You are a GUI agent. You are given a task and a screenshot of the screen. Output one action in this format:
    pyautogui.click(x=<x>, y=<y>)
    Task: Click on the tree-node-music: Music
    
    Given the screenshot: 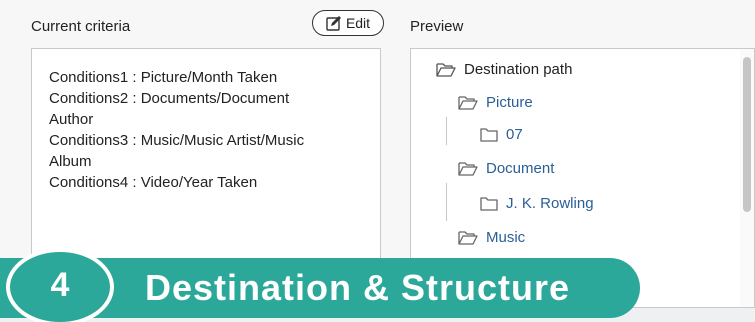 What is the action you would take?
    pyautogui.click(x=491, y=237)
    